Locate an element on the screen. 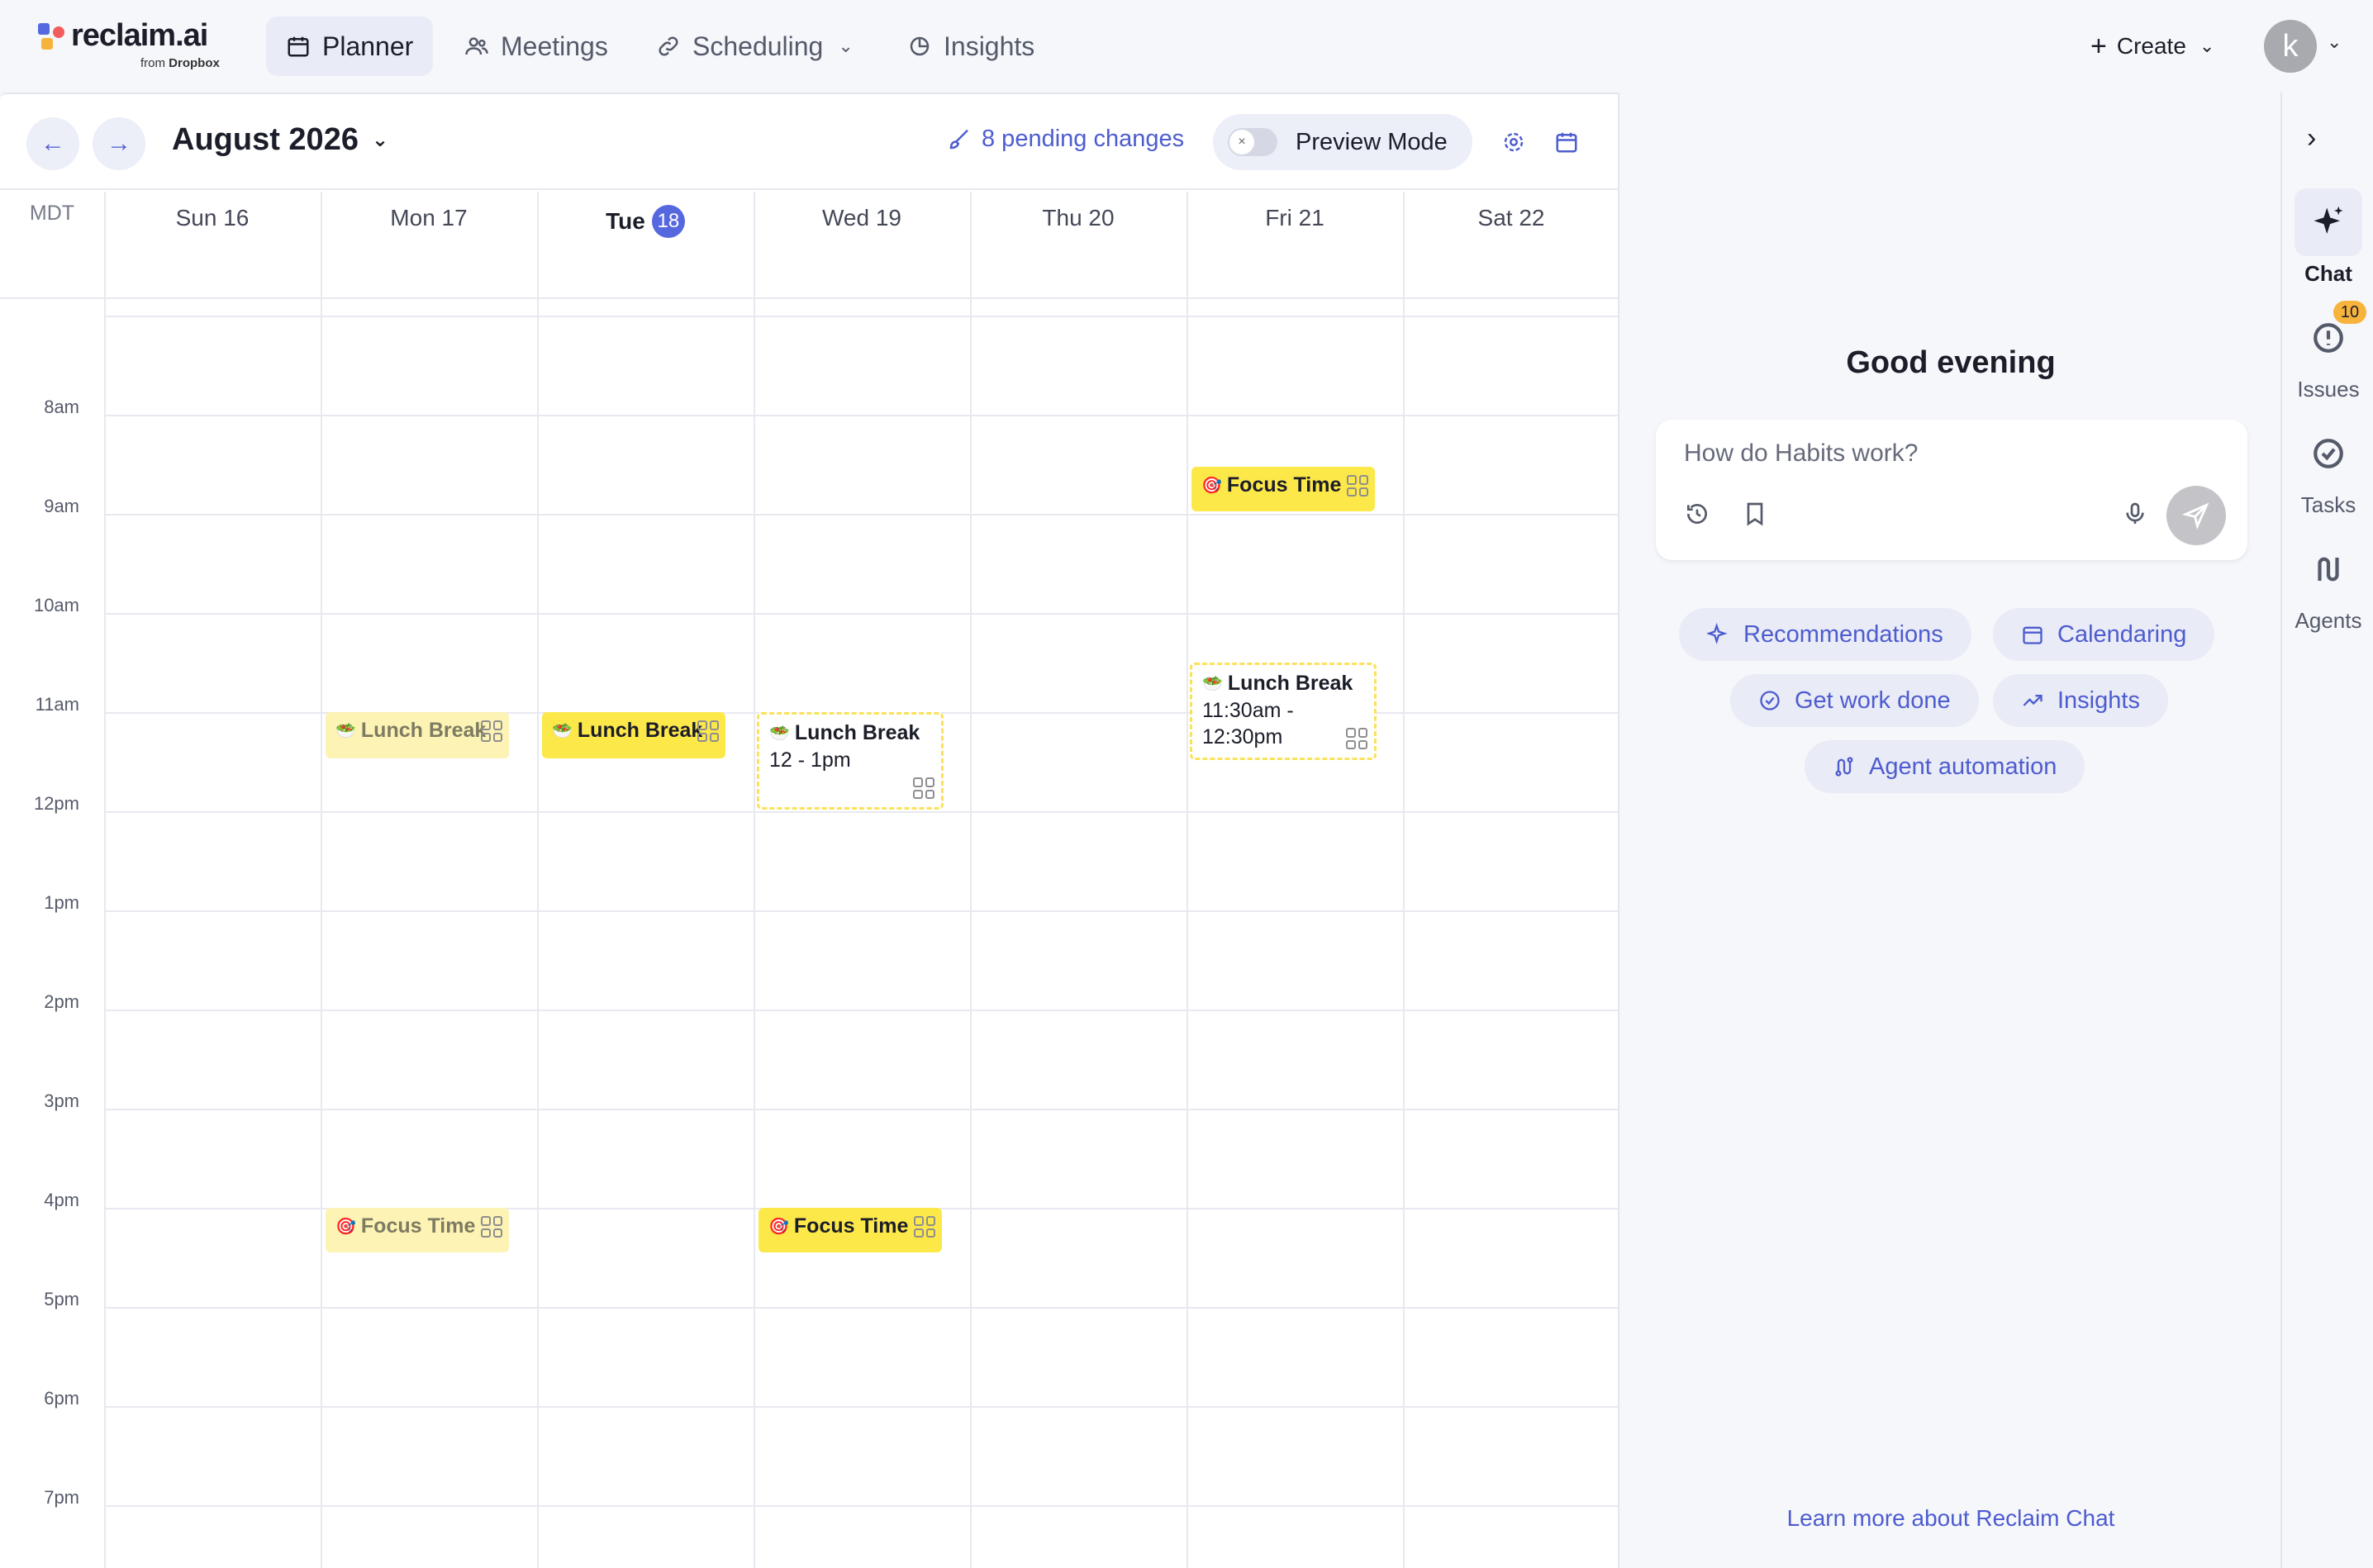  rail-item-issues: 10 Issues is located at coordinates (2327, 351).